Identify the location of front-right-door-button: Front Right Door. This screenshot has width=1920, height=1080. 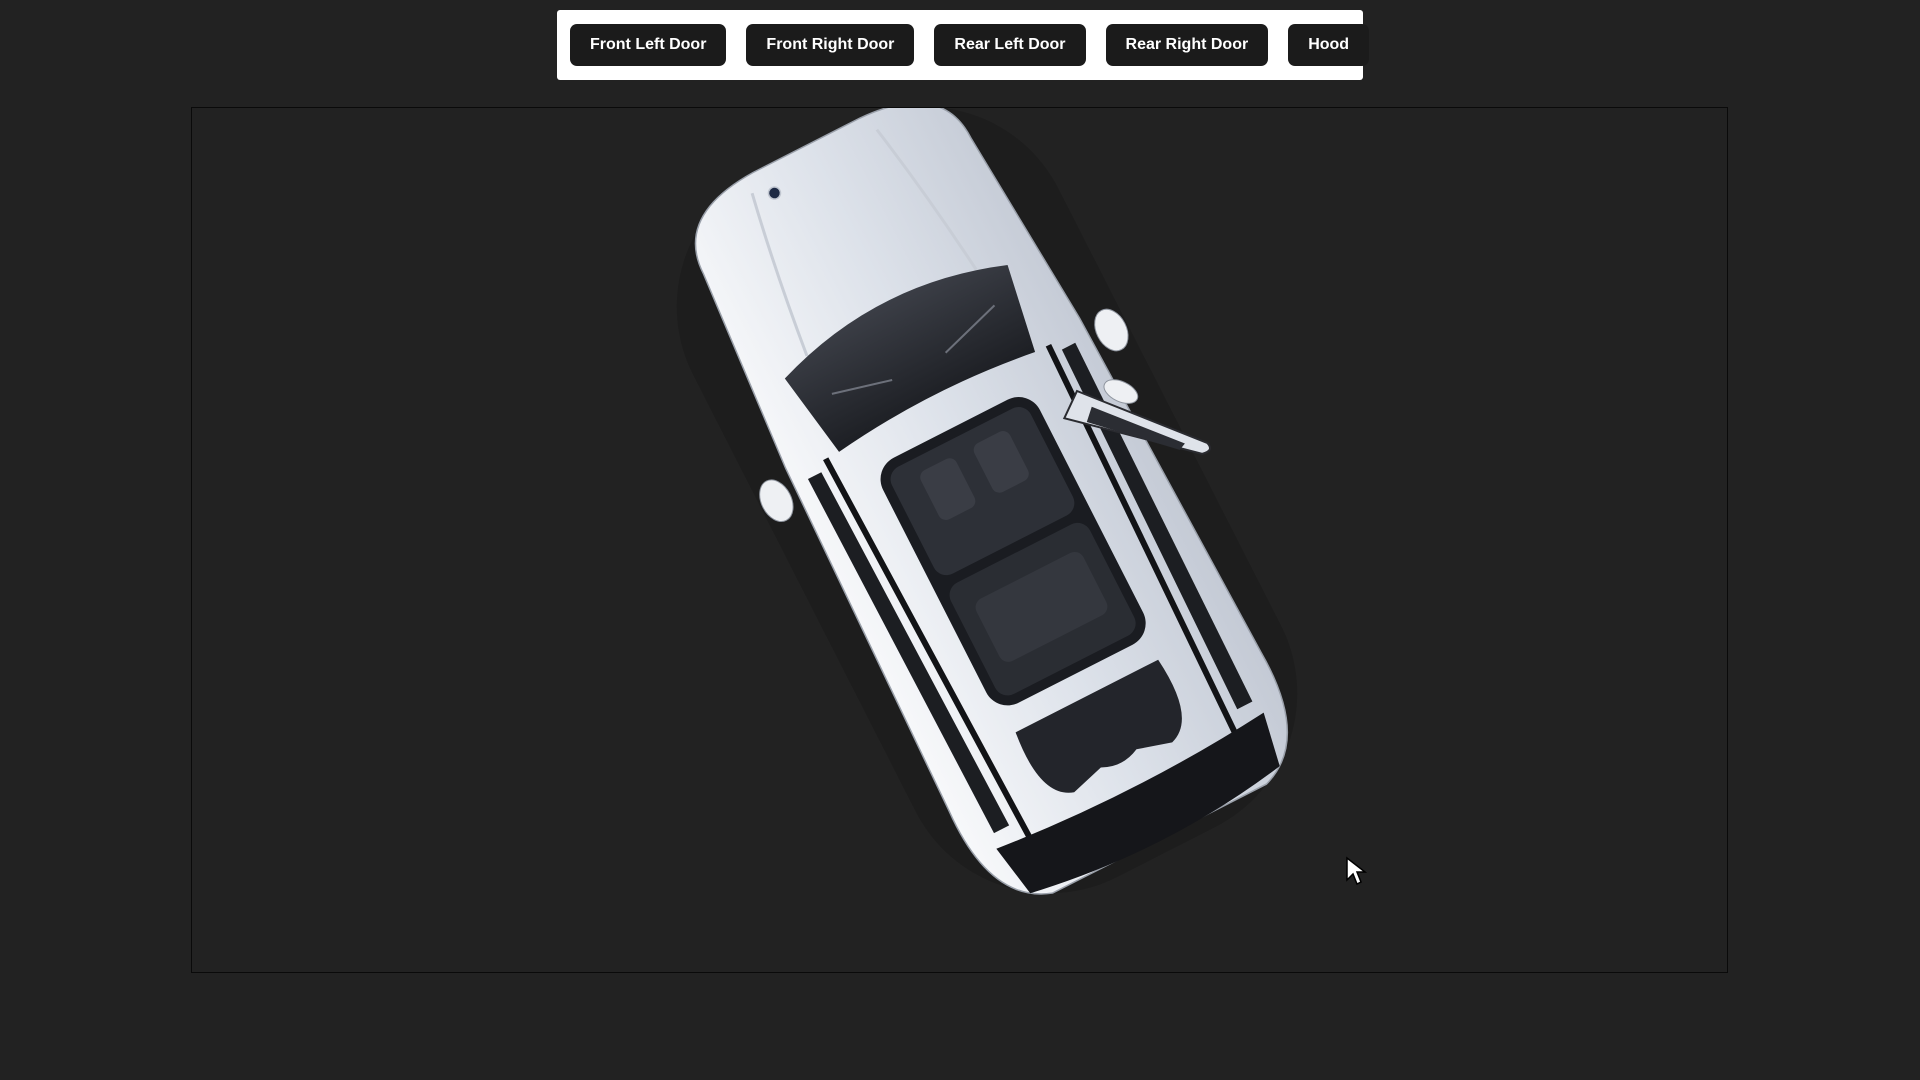
(830, 45).